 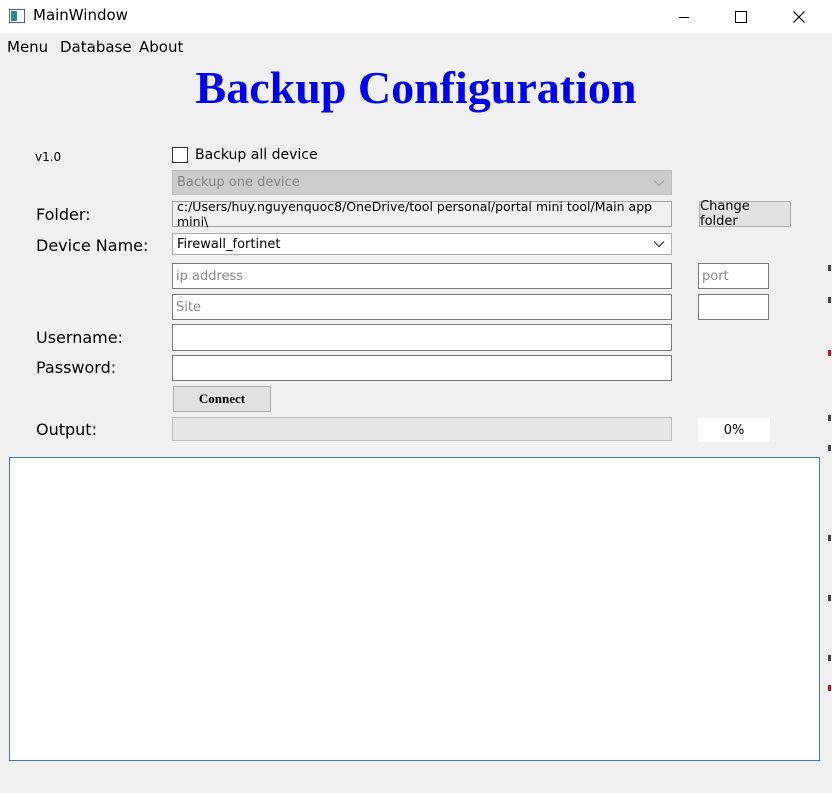 I want to click on menu-database: Database, so click(x=96, y=47).